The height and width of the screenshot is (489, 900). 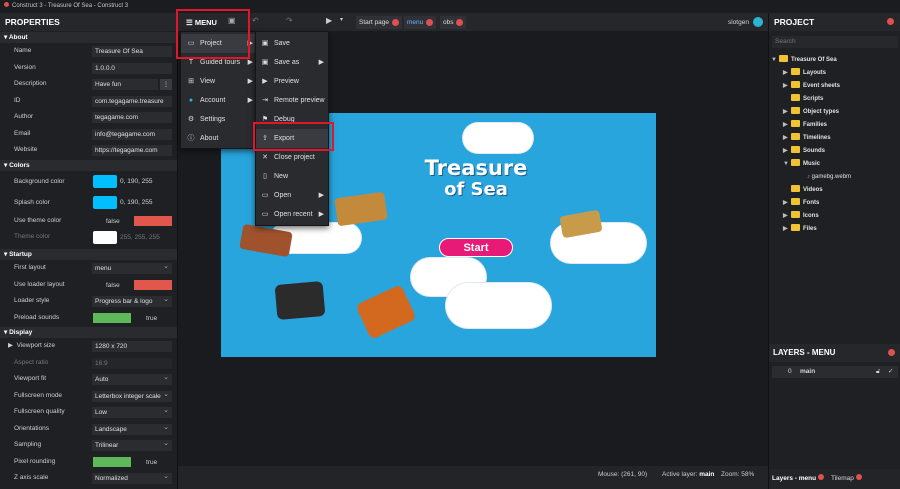 I want to click on tree-item-videos: Videos, so click(x=803, y=190).